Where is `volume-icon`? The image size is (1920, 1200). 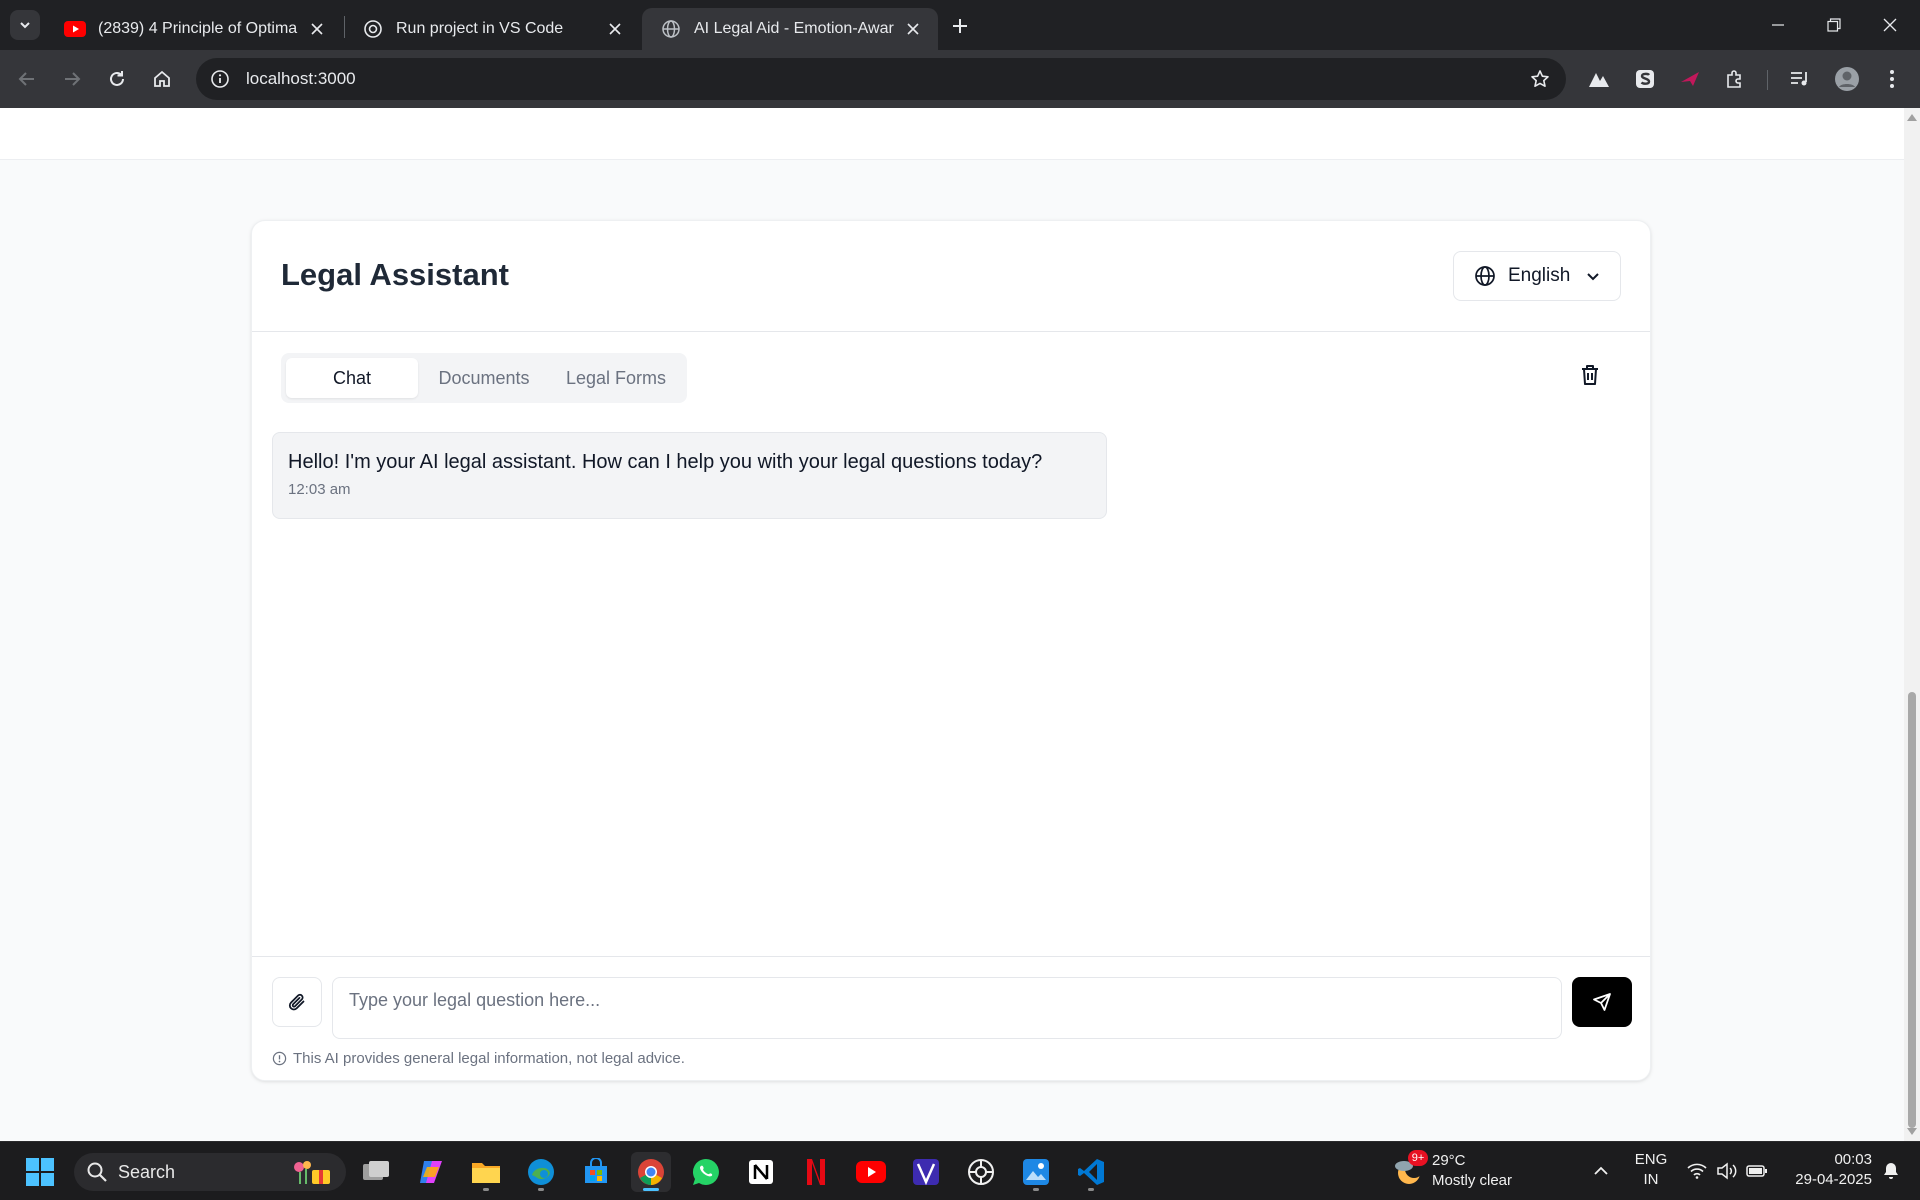 volume-icon is located at coordinates (1727, 1171).